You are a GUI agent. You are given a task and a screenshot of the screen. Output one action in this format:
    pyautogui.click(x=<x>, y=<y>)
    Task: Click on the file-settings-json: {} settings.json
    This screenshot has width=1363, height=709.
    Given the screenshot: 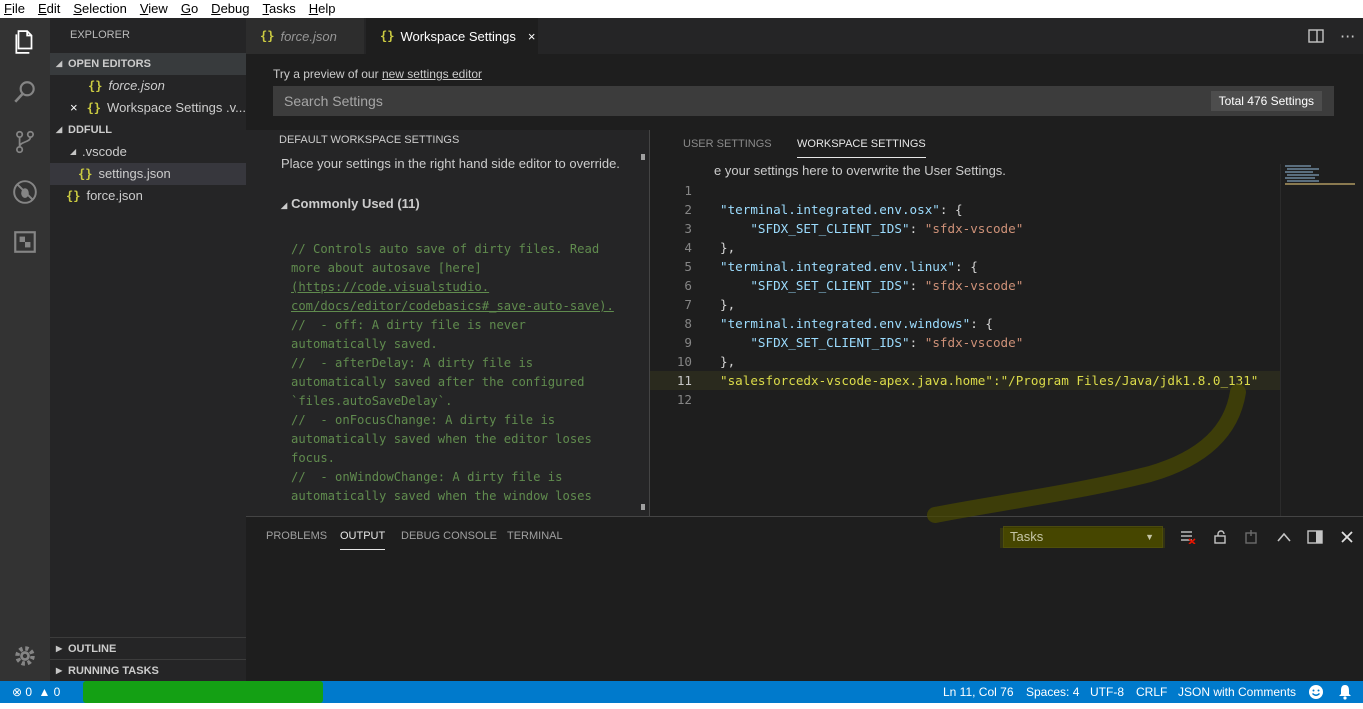 What is the action you would take?
    pyautogui.click(x=148, y=174)
    